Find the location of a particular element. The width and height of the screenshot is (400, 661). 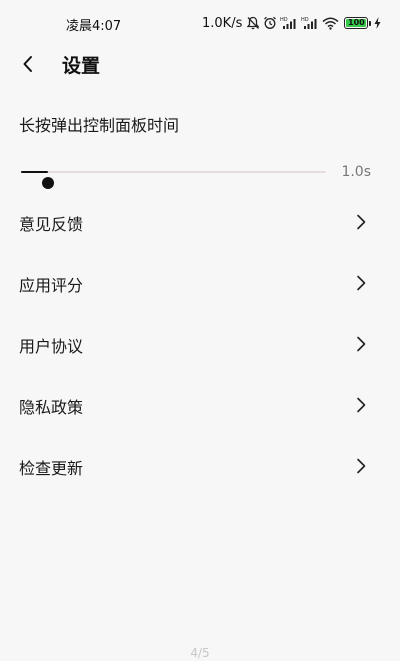

menu-item-label: 用户协议 is located at coordinates (51, 346).